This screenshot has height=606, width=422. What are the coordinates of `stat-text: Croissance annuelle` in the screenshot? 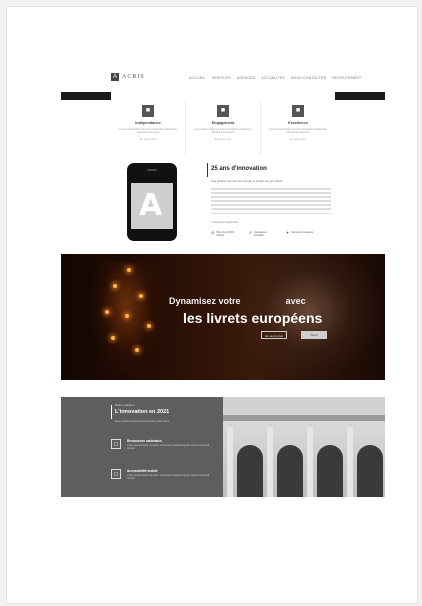 It's located at (260, 234).